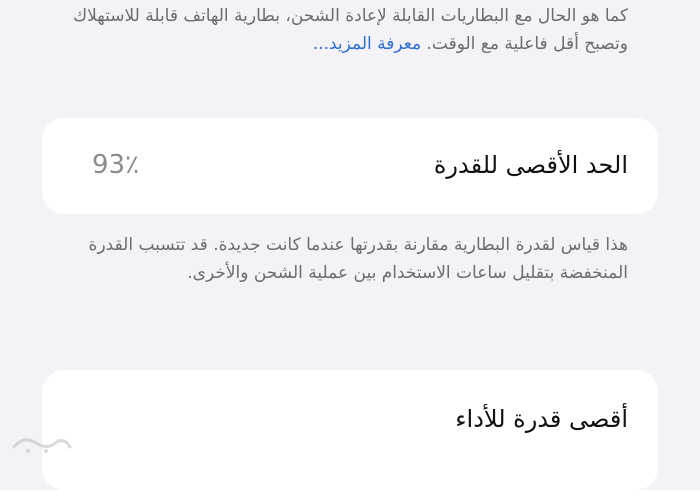 The width and height of the screenshot is (700, 490). What do you see at coordinates (42, 445) in the screenshot?
I see `watermark-logo-icon` at bounding box center [42, 445].